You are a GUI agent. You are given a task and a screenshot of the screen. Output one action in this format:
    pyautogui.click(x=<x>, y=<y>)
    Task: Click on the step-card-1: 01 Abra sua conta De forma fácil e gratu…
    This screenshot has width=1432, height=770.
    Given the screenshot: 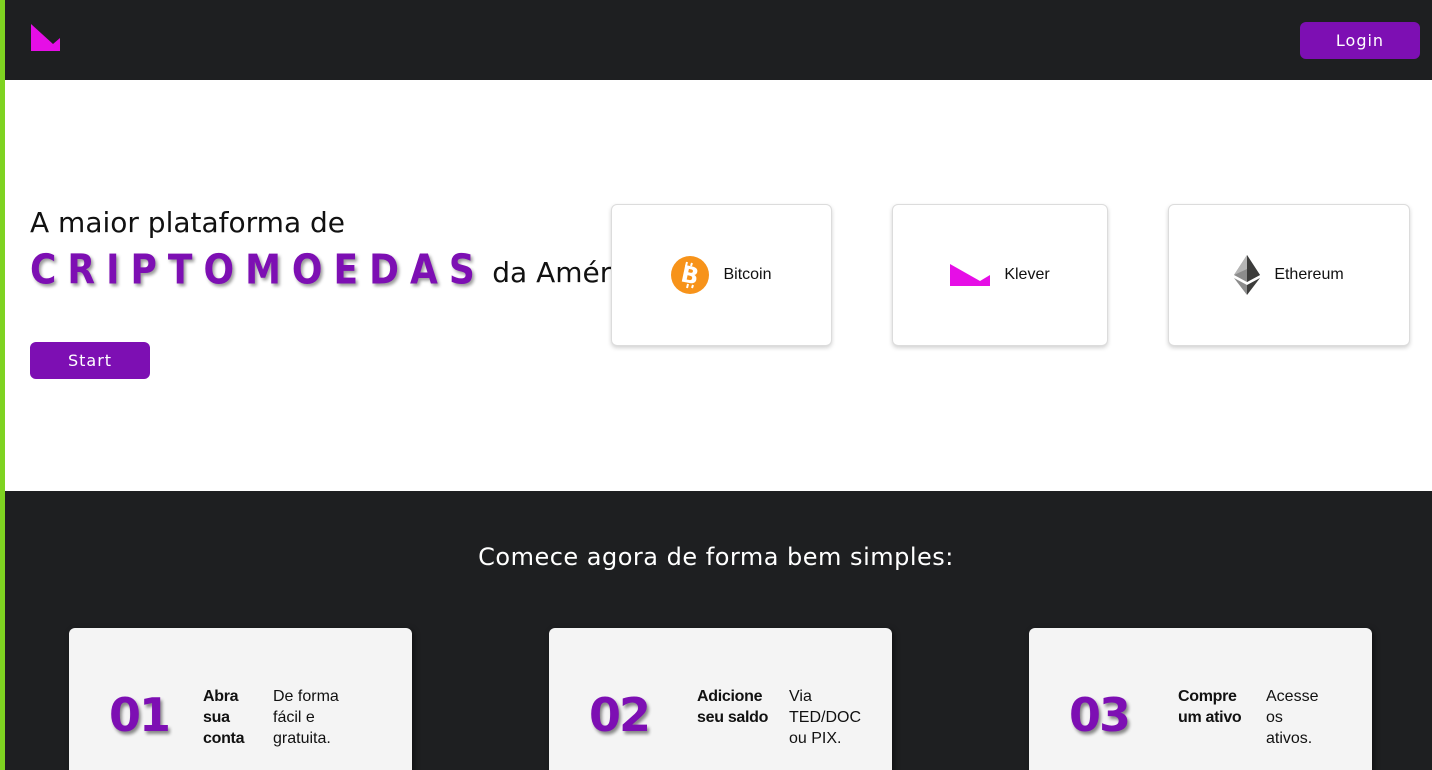 What is the action you would take?
    pyautogui.click(x=240, y=699)
    